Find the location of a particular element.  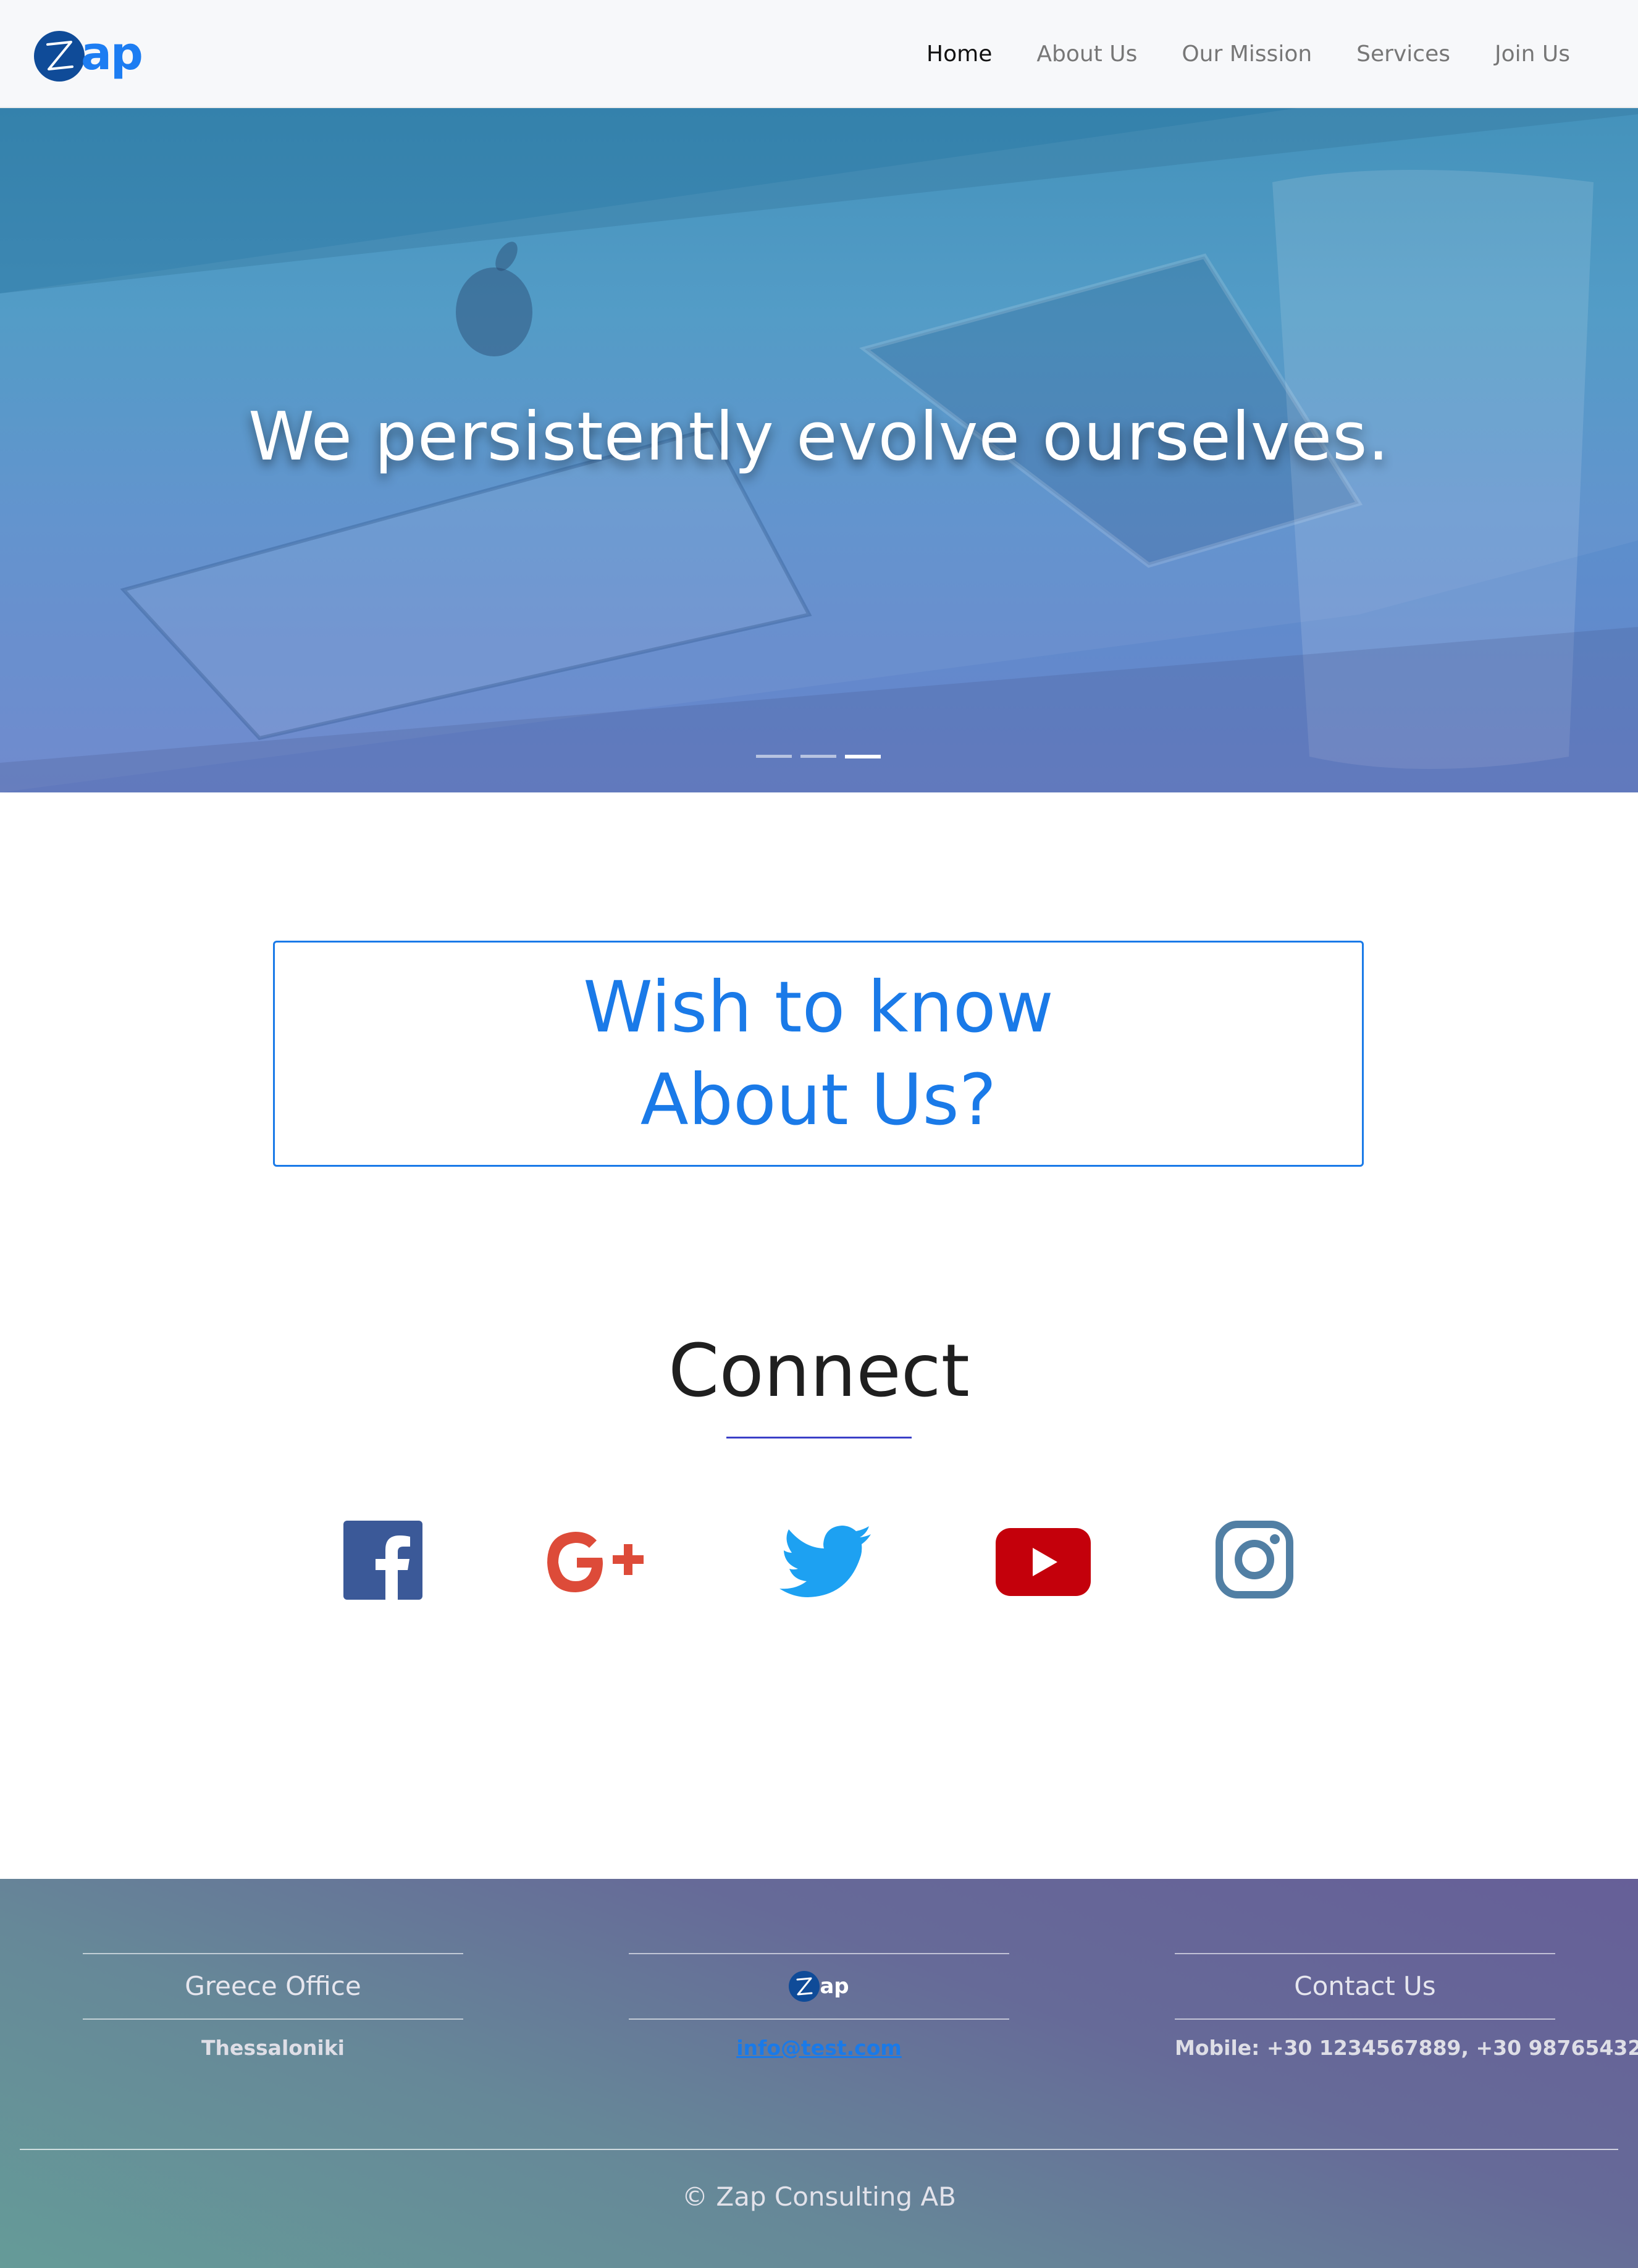

instagram-icon is located at coordinates (1254, 1559).